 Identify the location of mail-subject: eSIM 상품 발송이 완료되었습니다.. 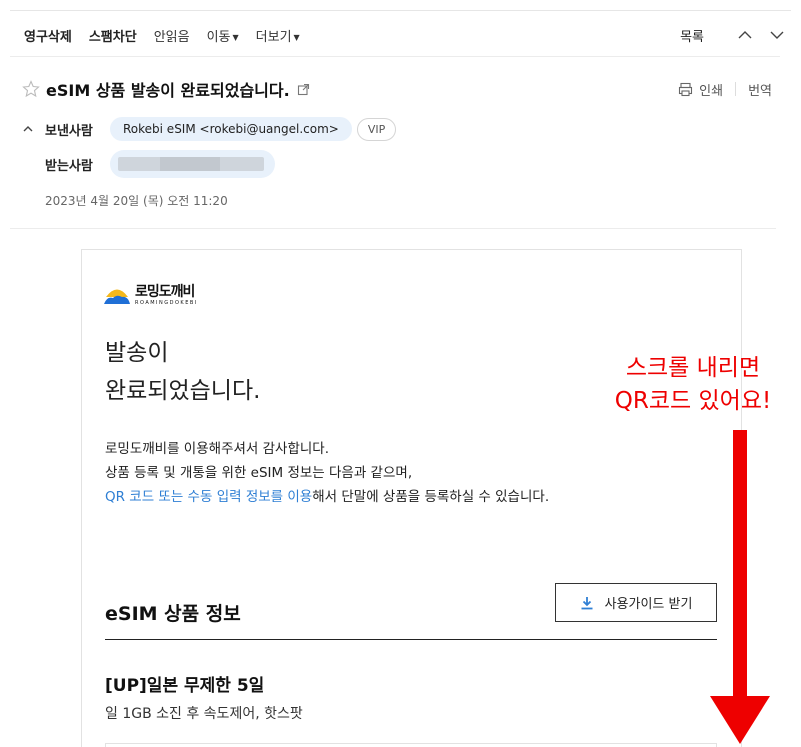
(168, 90).